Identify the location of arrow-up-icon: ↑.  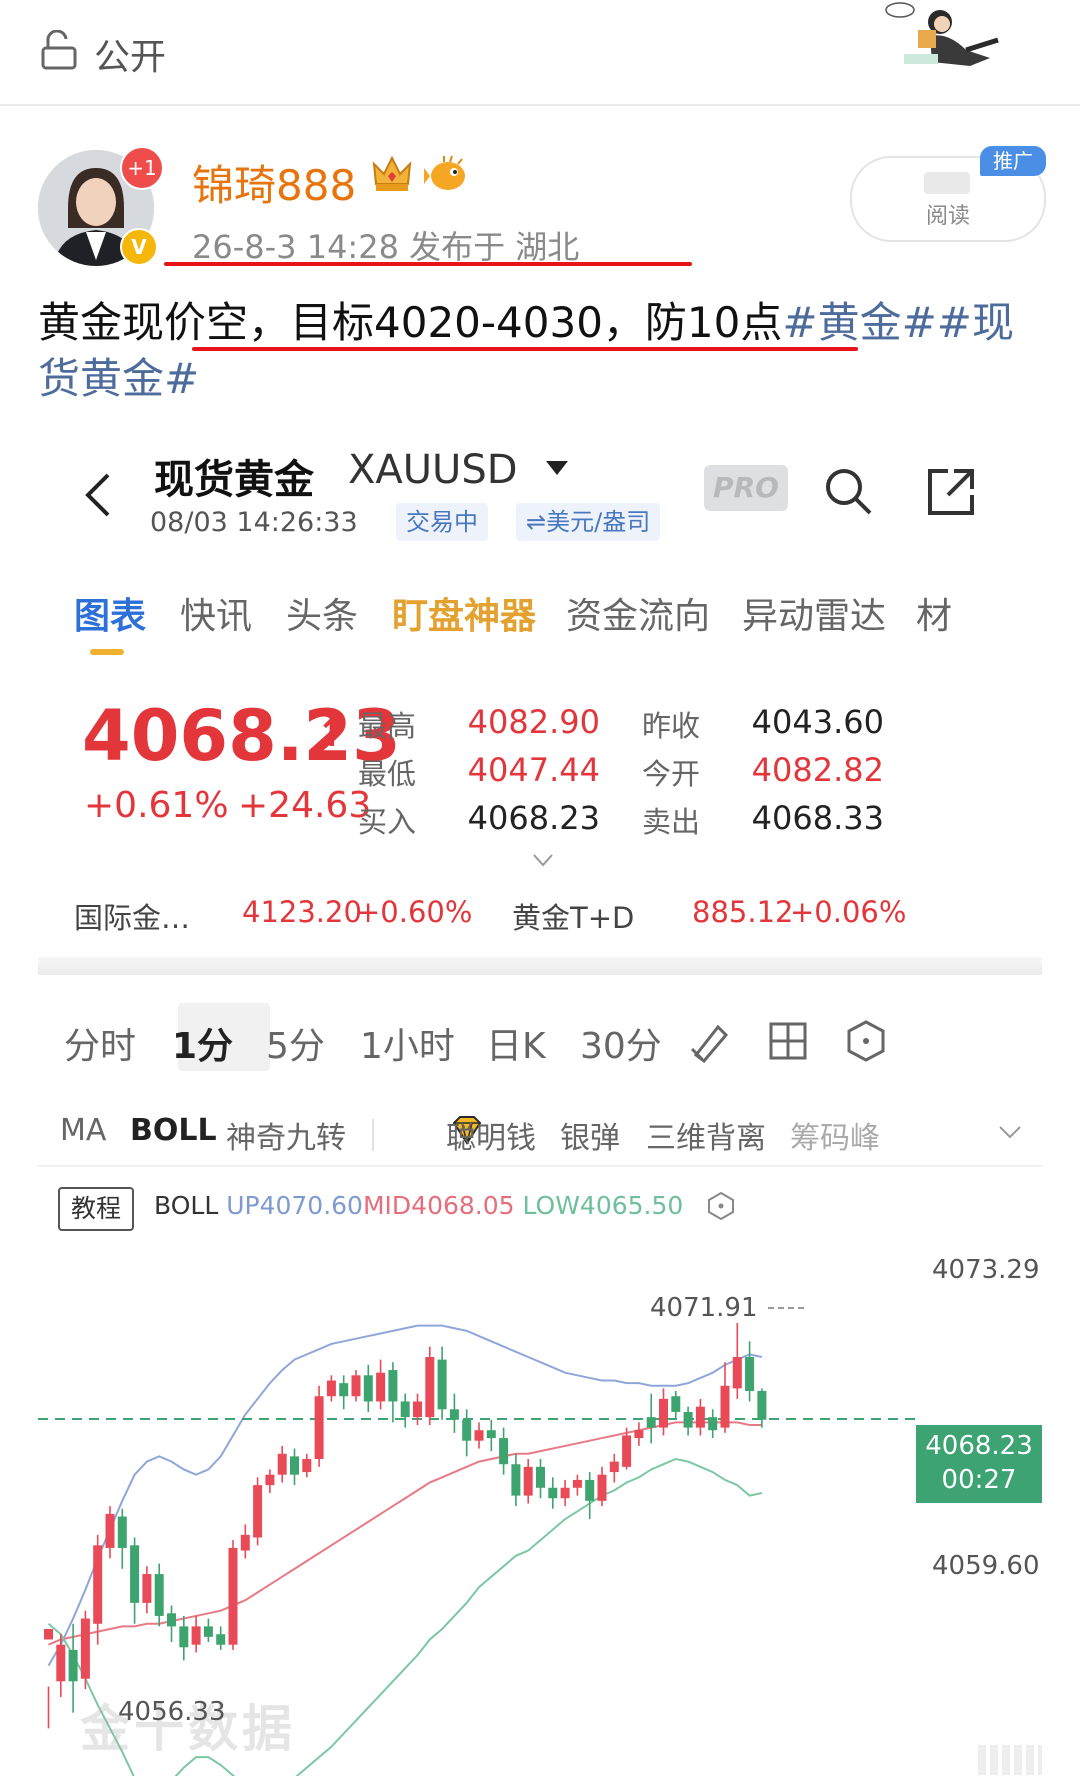
(332, 733).